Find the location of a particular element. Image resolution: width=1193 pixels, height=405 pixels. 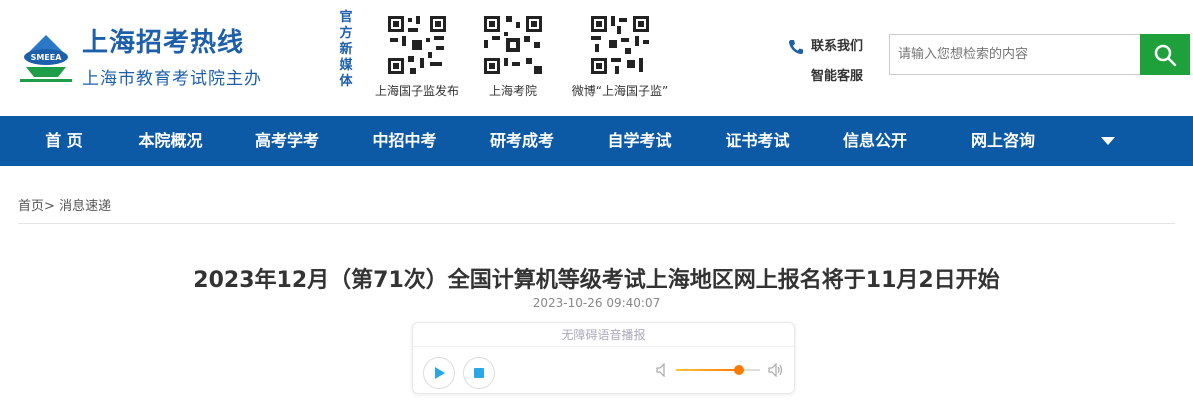

logo-subtitle: 上海市教育考试院主办 is located at coordinates (172, 79).